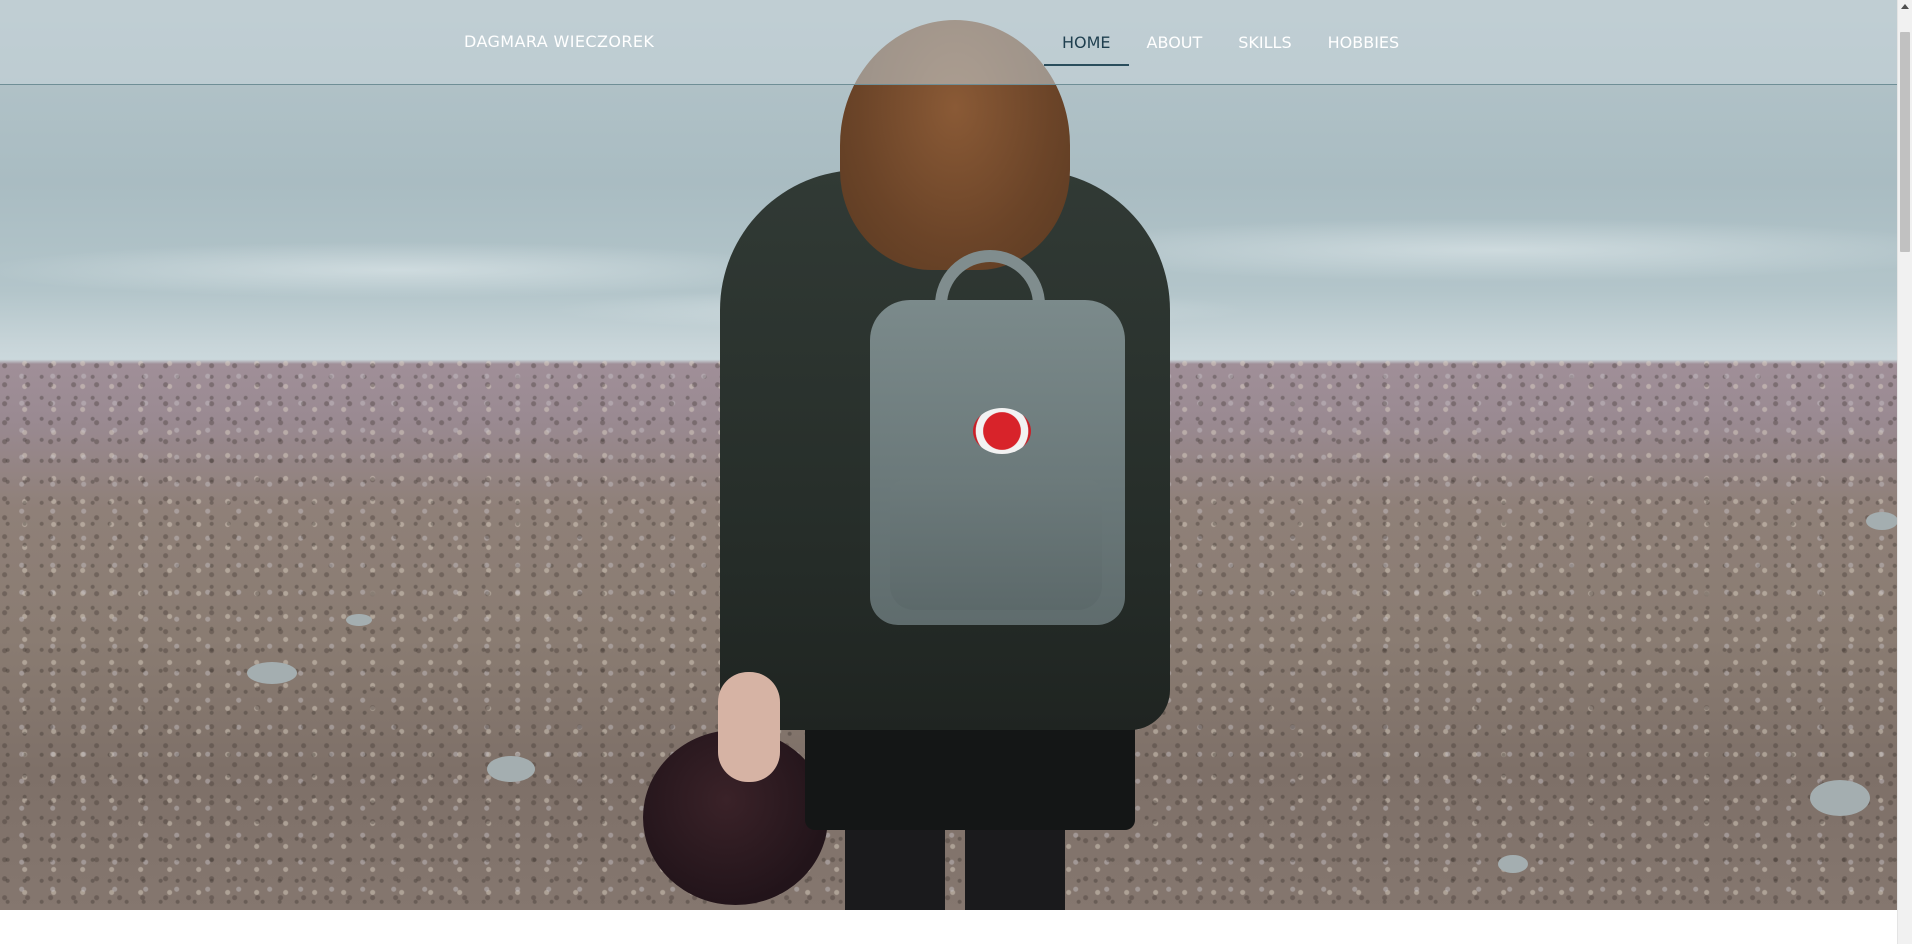 This screenshot has width=1912, height=944. Describe the element at coordinates (1086, 33) in the screenshot. I see `nav-link-home: HOME` at that location.